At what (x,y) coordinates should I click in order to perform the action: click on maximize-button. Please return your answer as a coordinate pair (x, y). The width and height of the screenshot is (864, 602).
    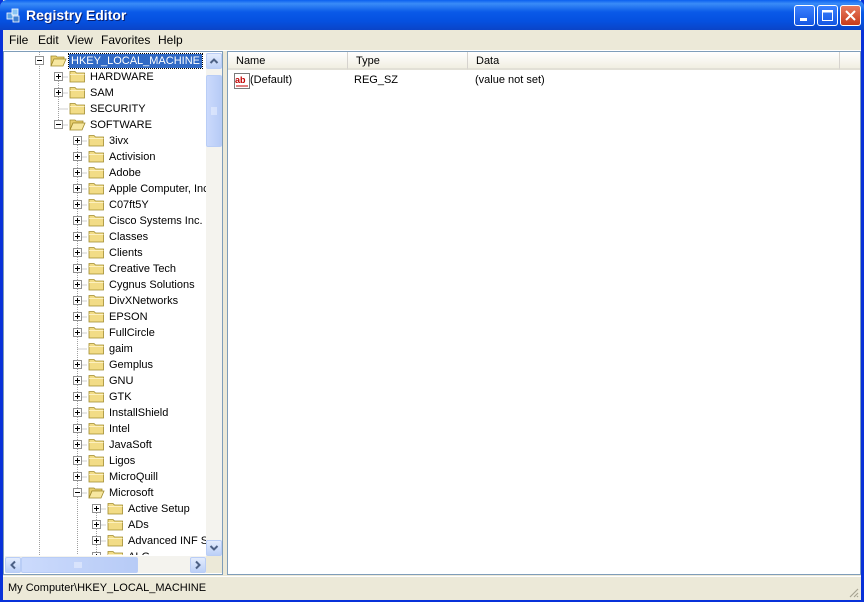
    Looking at the image, I should click on (827, 15).